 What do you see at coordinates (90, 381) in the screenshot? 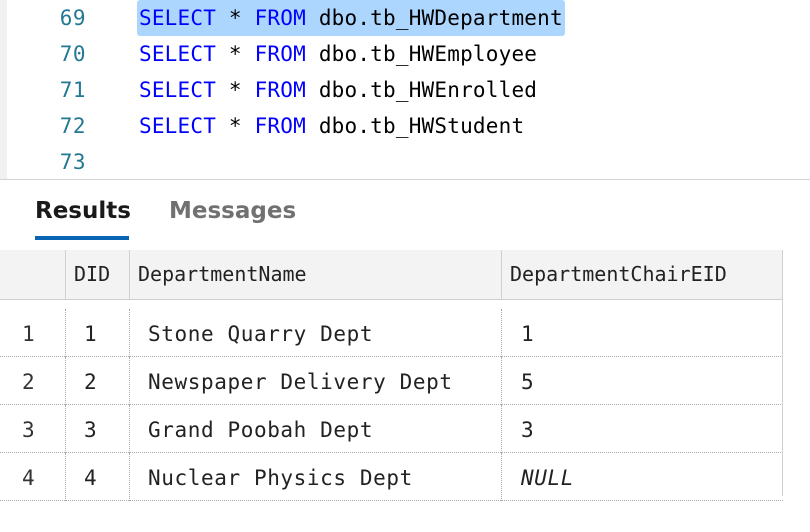
I see `cell-did: 2` at bounding box center [90, 381].